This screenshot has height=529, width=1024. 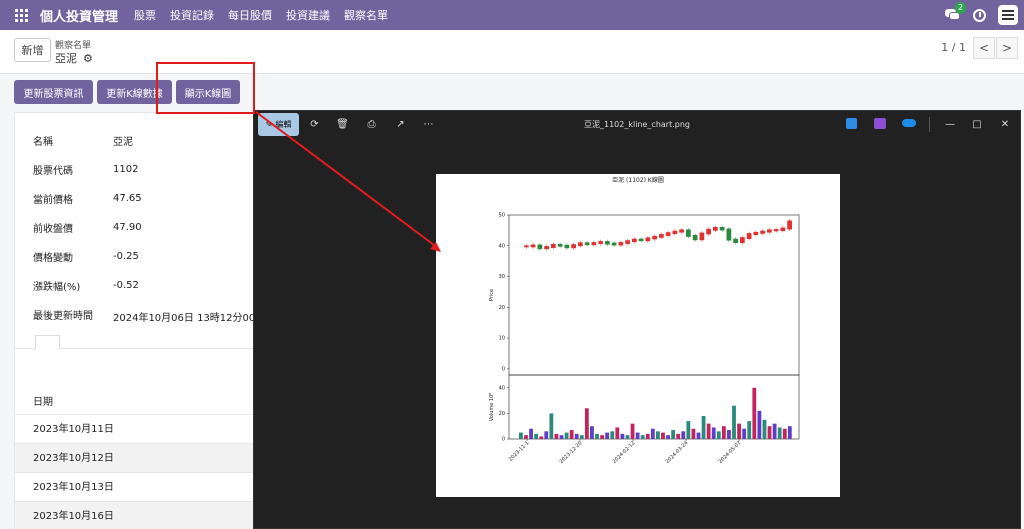 I want to click on app-icon-purple, so click(x=880, y=123).